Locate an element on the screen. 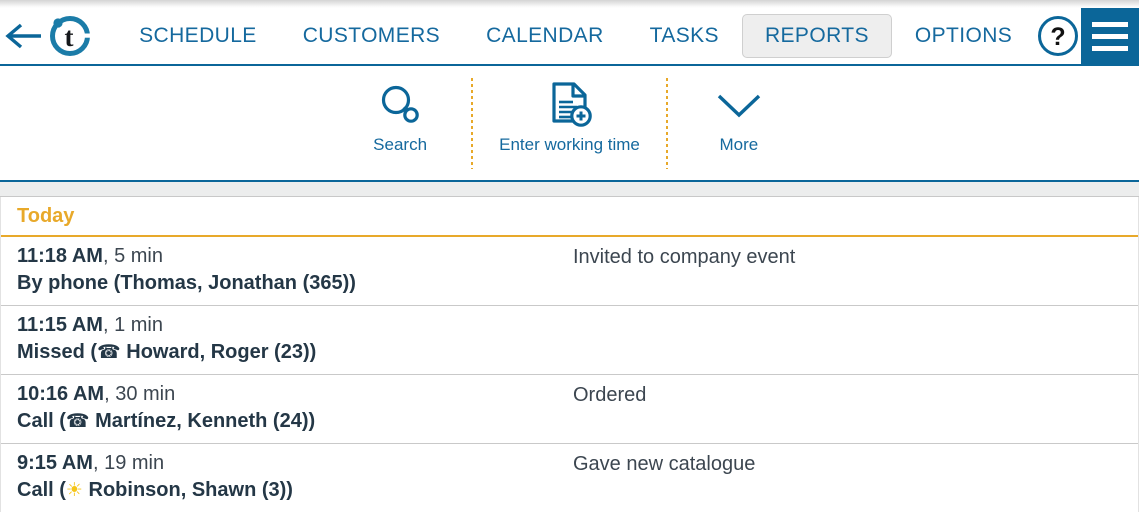 This screenshot has height=531, width=1139. row-time-line: 11:15 AM, 1 min is located at coordinates (295, 325).